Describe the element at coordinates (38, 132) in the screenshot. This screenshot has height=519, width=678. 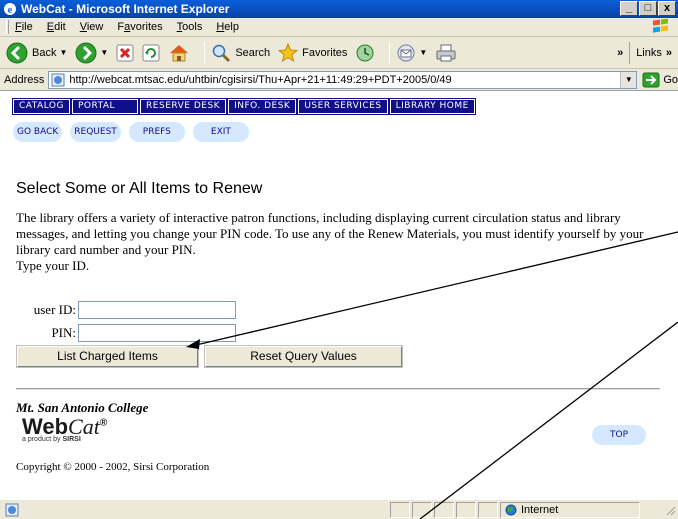
I see `go-back-button: GO BACK` at that location.